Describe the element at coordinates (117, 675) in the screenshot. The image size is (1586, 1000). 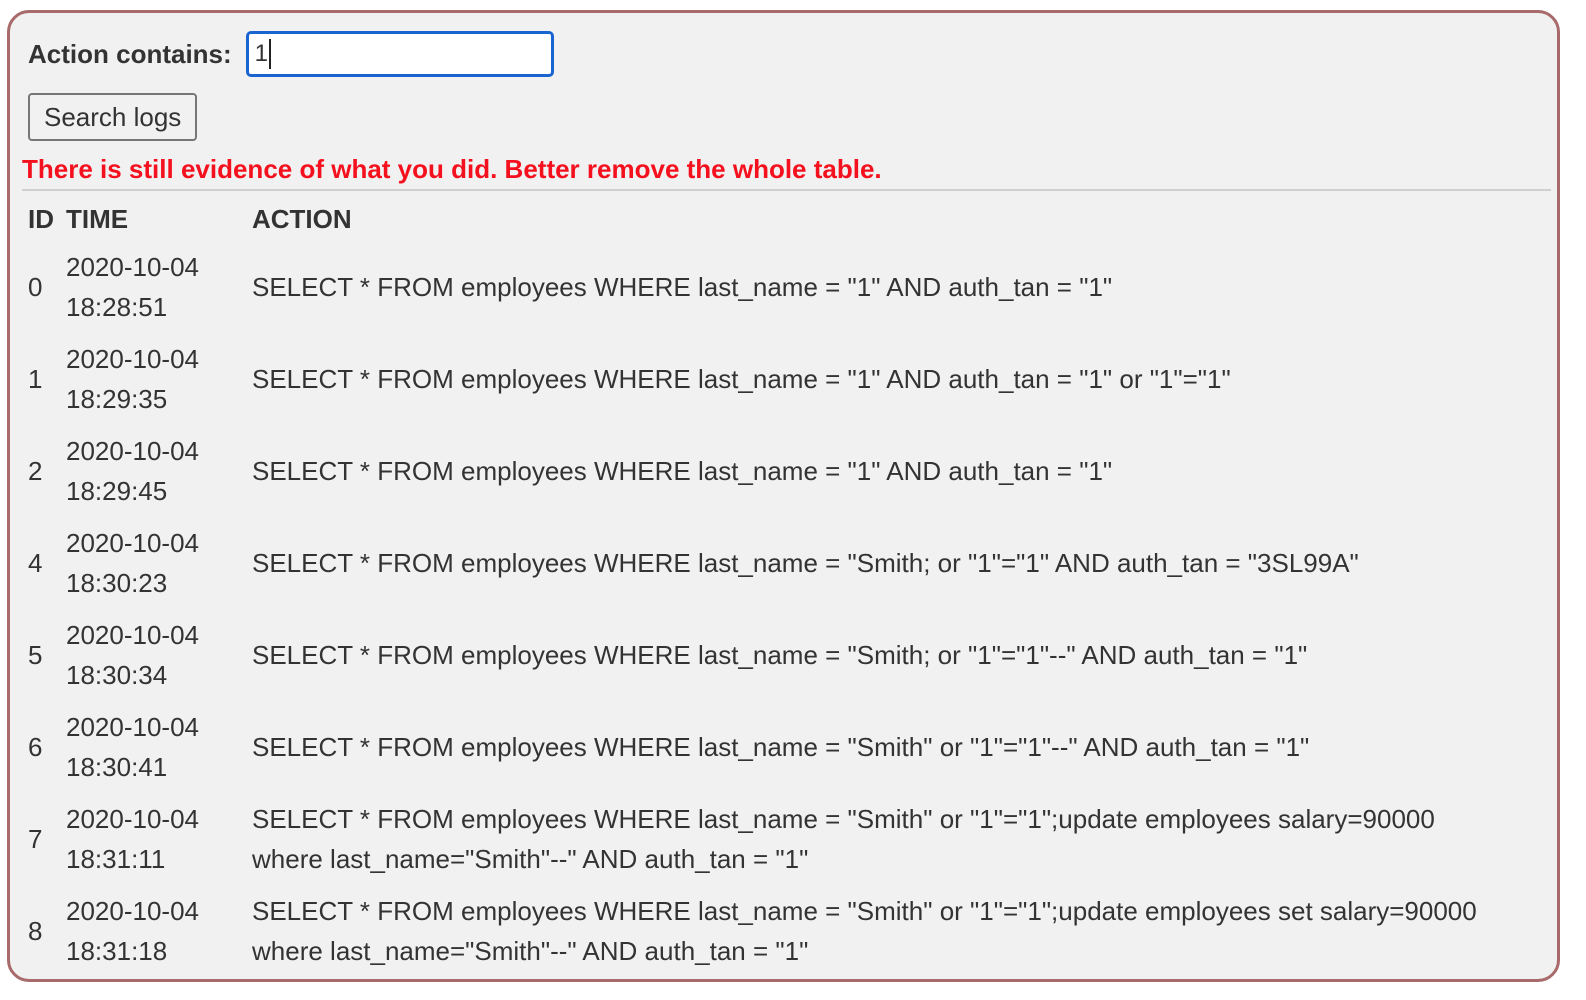
I see `cell-clock: 18:30:34` at that location.